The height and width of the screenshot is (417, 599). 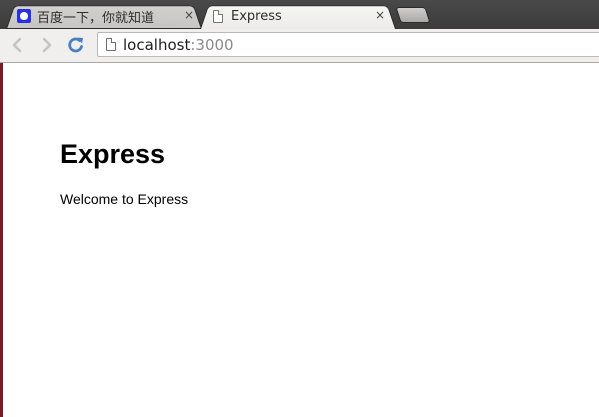 I want to click on reload-button, so click(x=76, y=45).